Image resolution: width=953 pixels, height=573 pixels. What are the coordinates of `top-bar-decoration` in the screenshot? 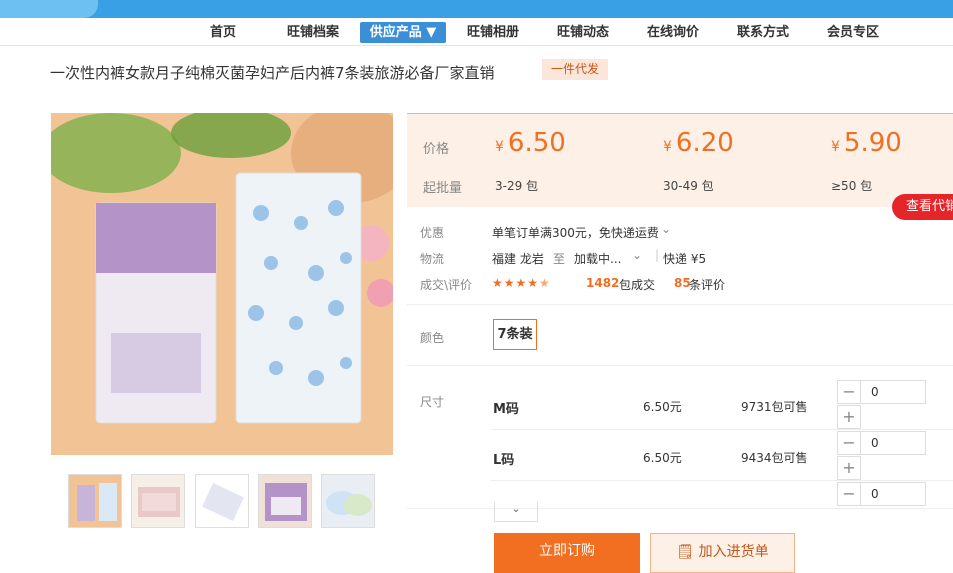 It's located at (49, 9).